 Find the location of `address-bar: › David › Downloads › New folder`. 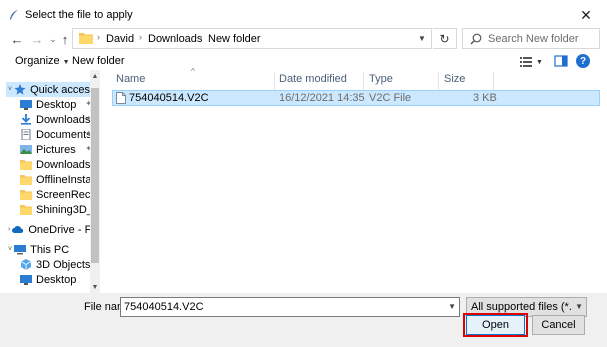

address-bar: › David › Downloads › New folder is located at coordinates (252, 38).